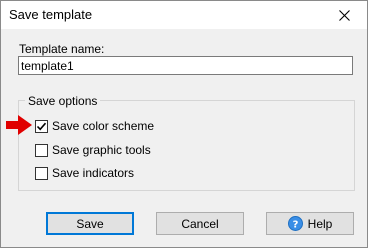 This screenshot has width=368, height=248. I want to click on save-options-label: Save options, so click(63, 101).